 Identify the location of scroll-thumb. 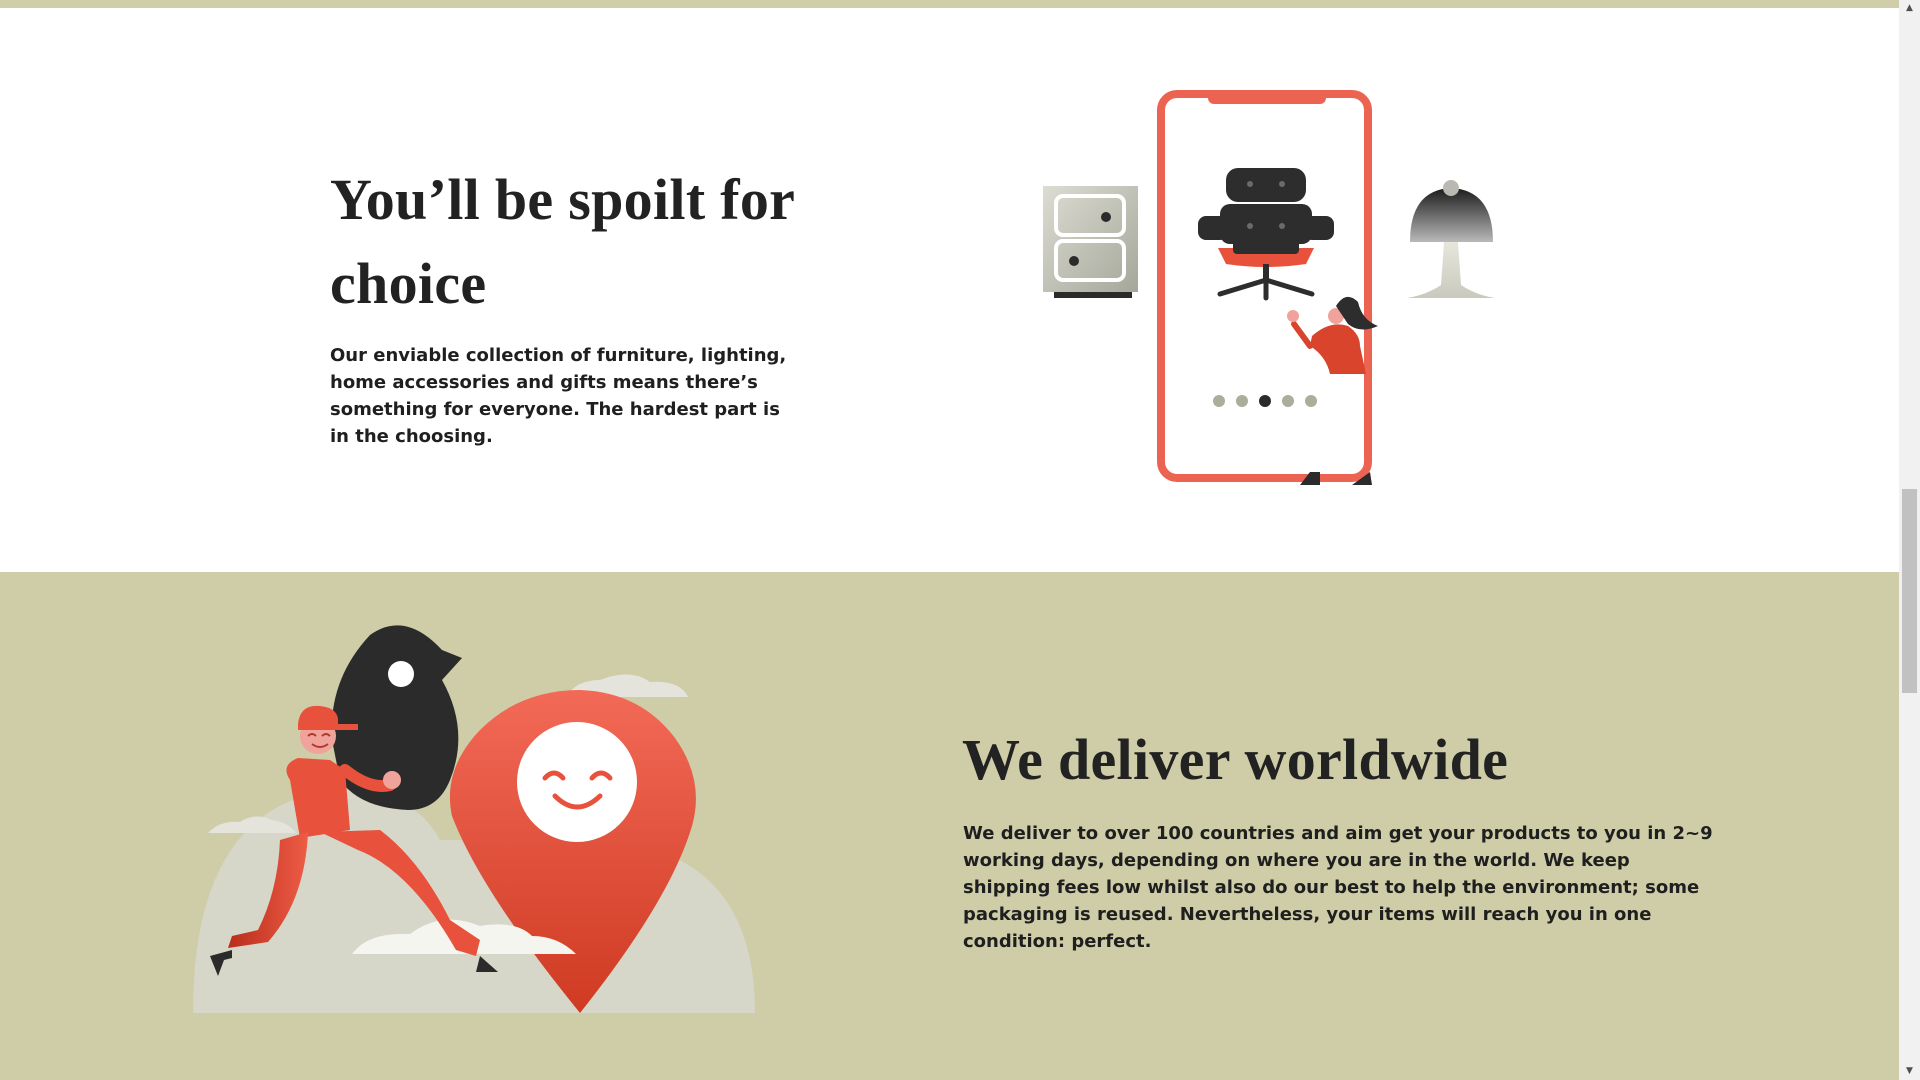
(1909, 591).